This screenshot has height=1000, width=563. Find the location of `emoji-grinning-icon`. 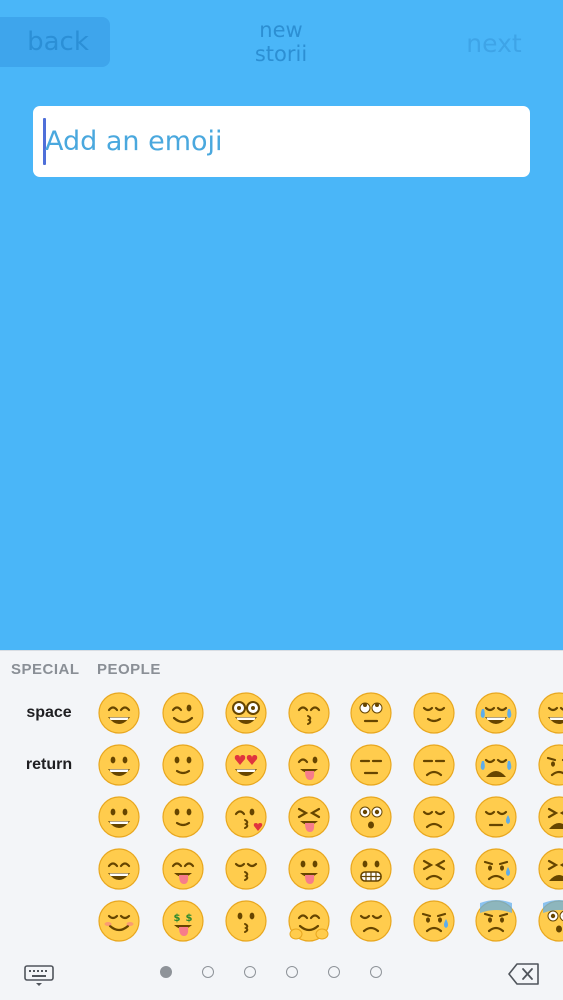

emoji-grinning-icon is located at coordinates (119, 817).